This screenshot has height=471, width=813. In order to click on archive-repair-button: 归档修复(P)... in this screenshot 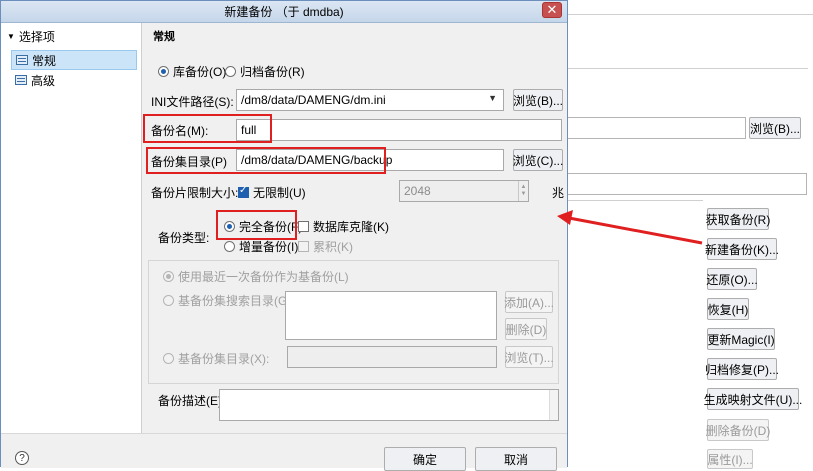, I will do `click(742, 369)`.